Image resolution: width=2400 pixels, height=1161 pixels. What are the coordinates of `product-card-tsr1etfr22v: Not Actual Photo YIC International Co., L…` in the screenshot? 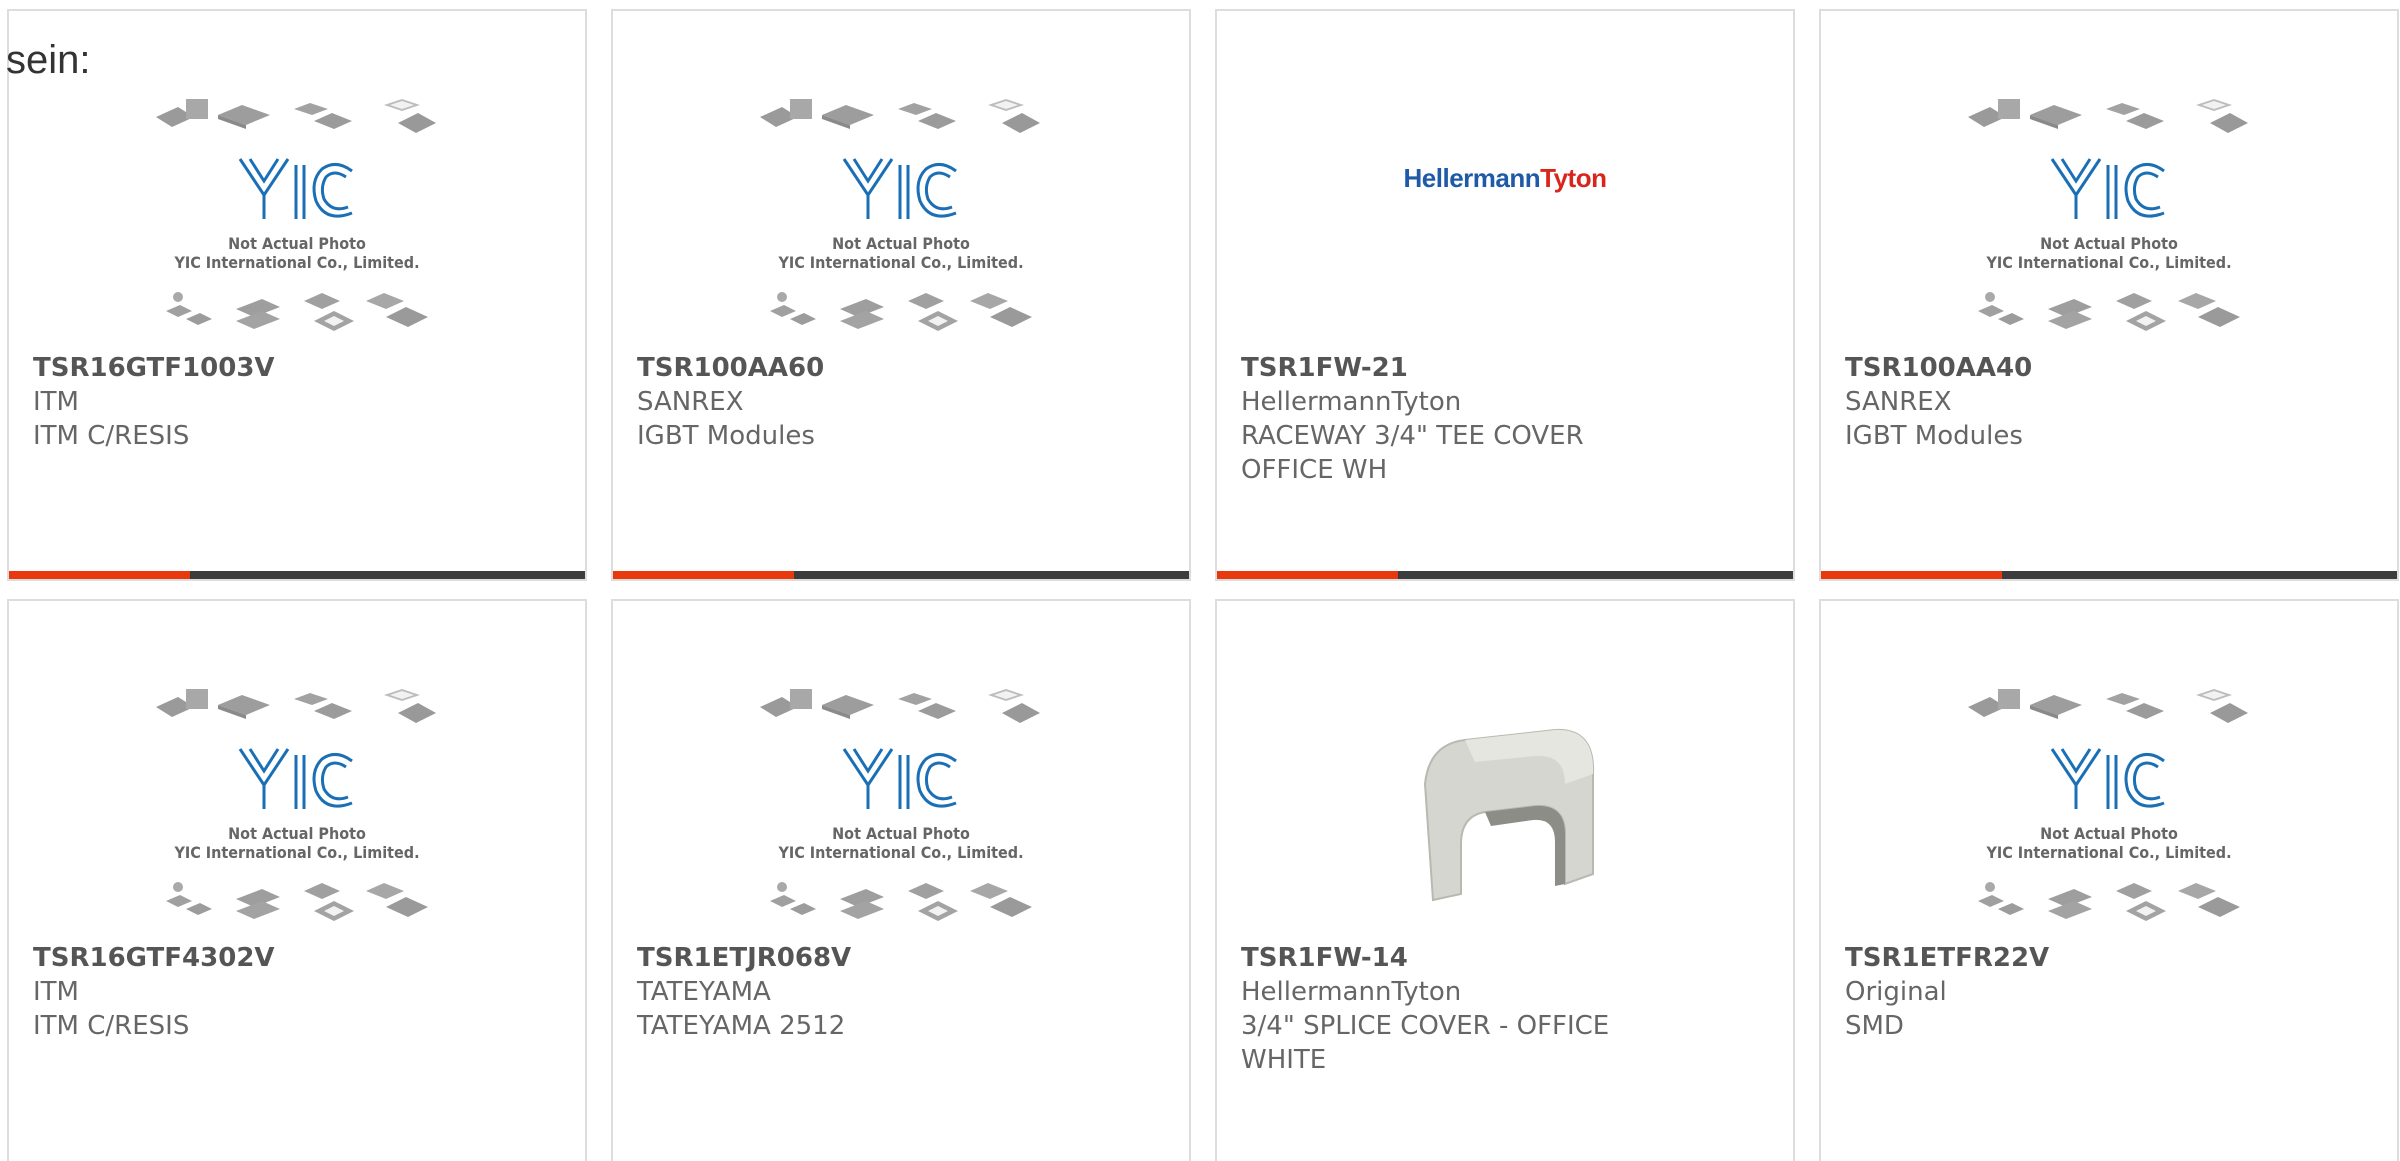 It's located at (2109, 880).